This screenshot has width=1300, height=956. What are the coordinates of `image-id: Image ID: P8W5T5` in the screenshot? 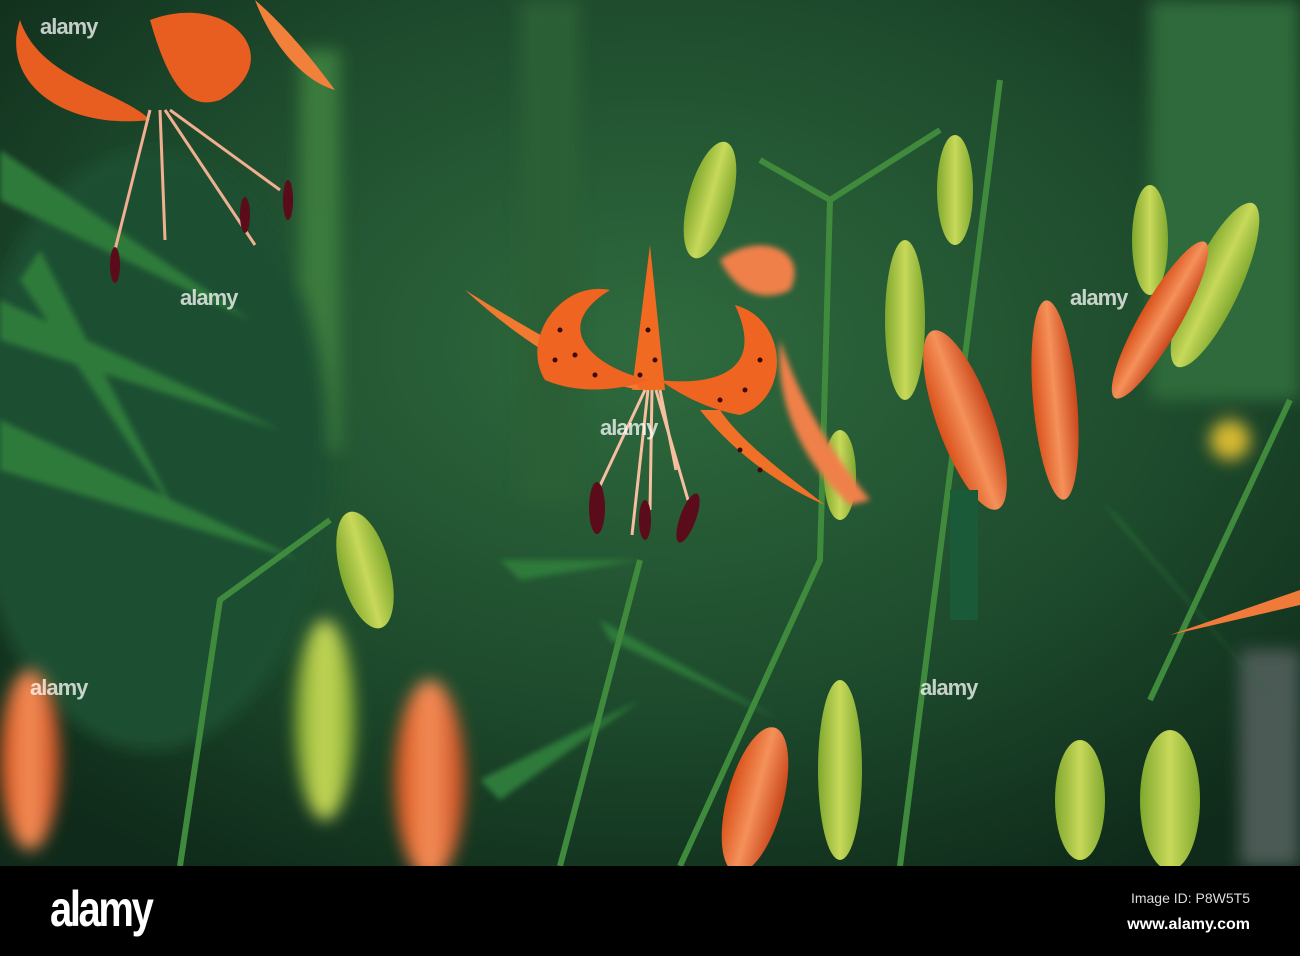 It's located at (1190, 898).